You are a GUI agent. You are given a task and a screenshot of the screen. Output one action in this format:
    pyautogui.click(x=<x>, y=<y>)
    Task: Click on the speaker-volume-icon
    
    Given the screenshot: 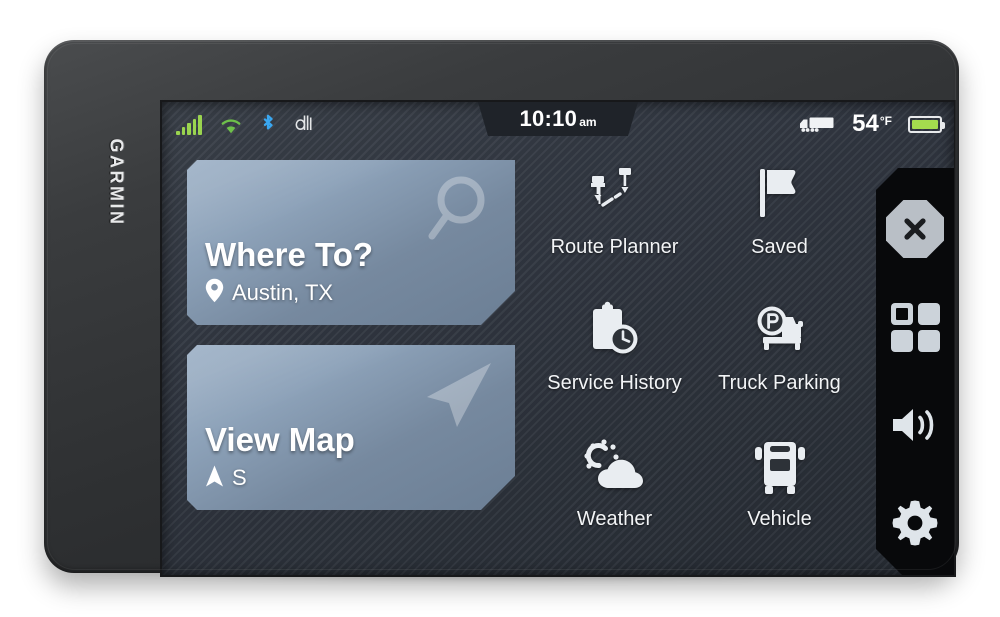 What is the action you would take?
    pyautogui.click(x=915, y=425)
    